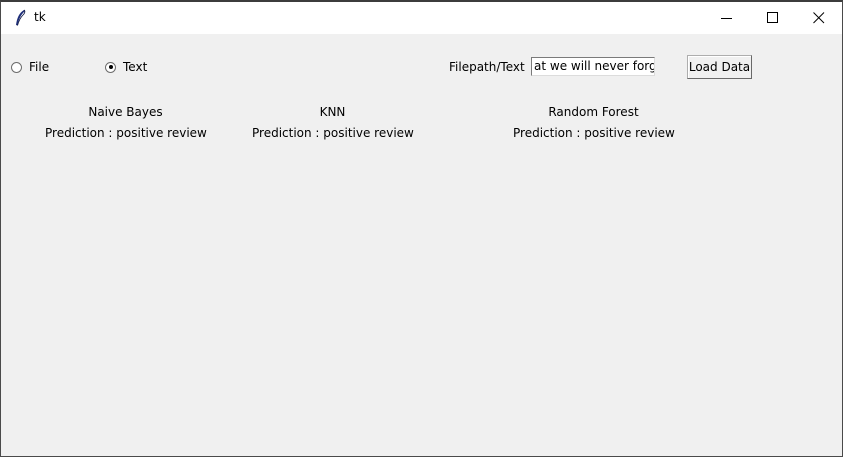  What do you see at coordinates (110, 67) in the screenshot?
I see `radio-text-indicator` at bounding box center [110, 67].